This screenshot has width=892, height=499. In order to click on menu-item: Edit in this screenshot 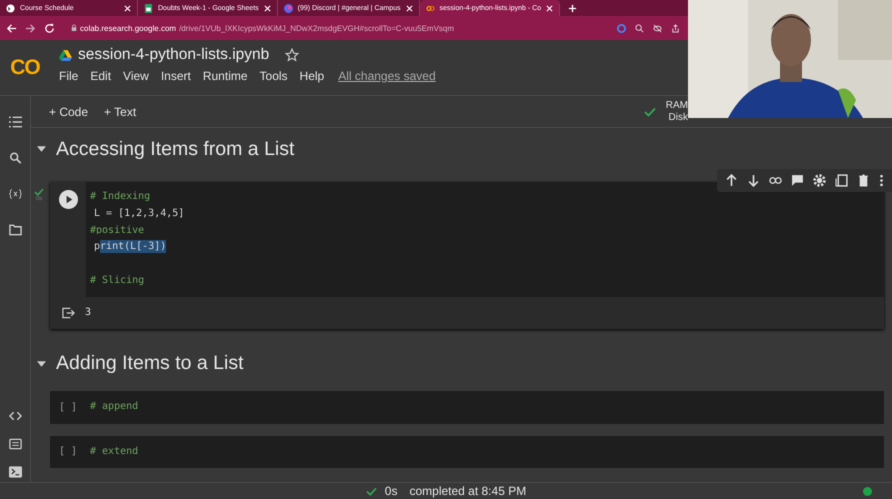, I will do `click(101, 76)`.